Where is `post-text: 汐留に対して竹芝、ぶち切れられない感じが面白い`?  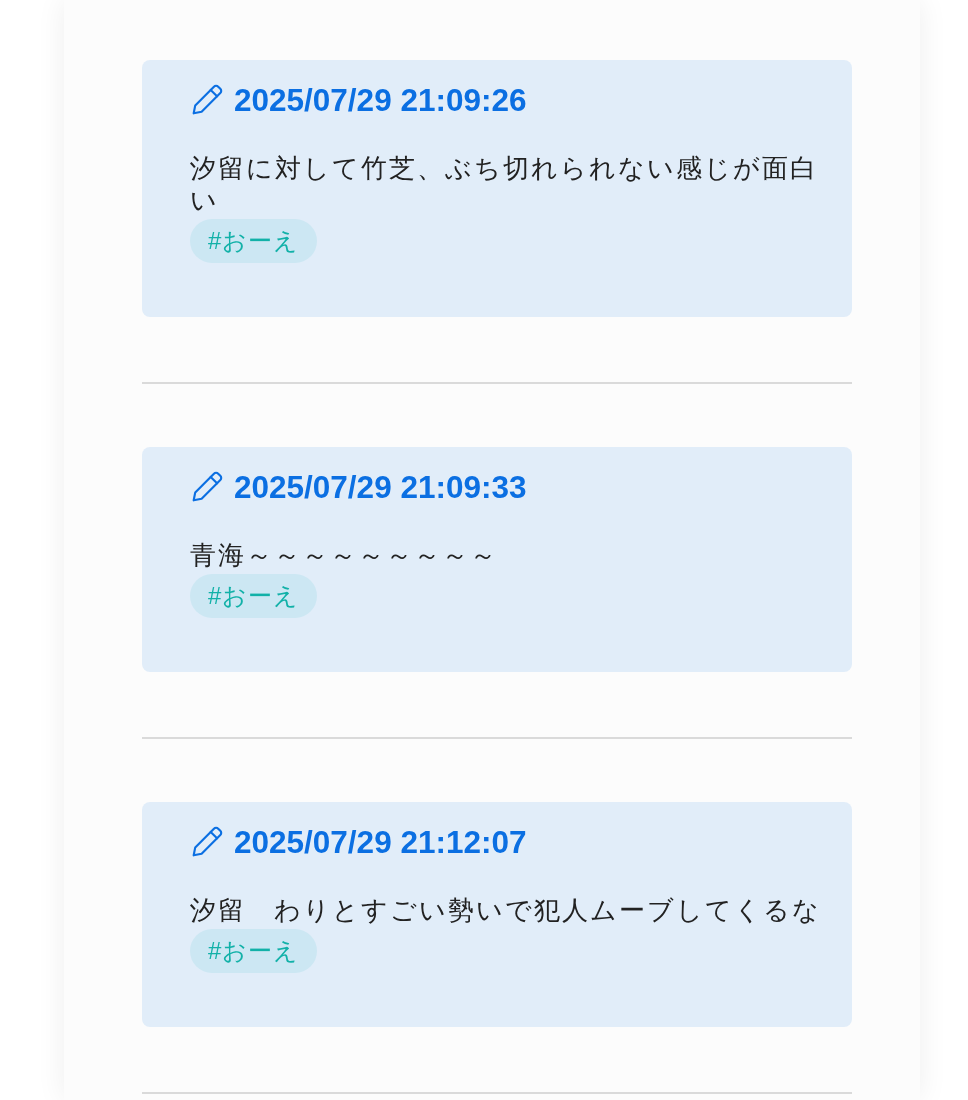
post-text: 汐留に対して竹芝、ぶち切れられない感じが面白い is located at coordinates (504, 184).